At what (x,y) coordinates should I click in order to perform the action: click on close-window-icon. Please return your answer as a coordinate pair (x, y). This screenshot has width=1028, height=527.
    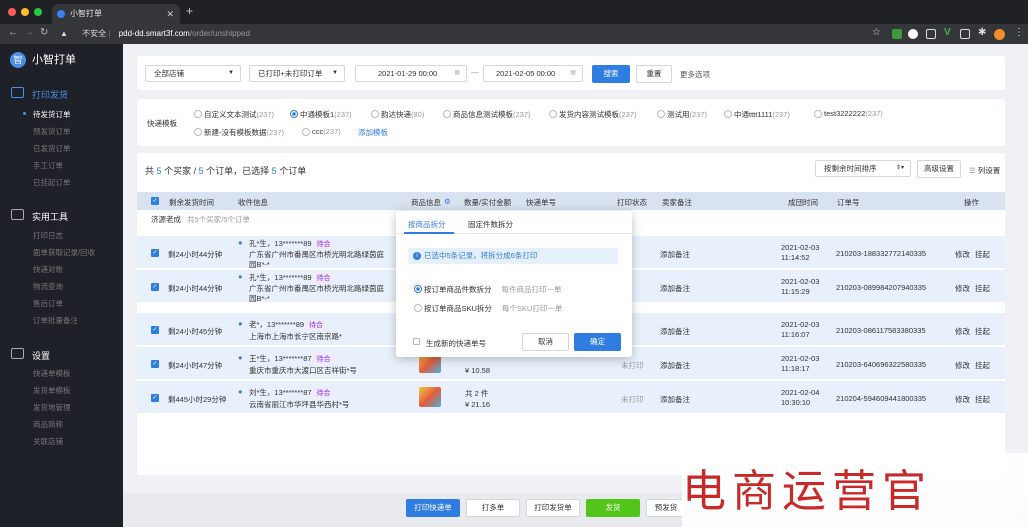
    Looking at the image, I should click on (12, 12).